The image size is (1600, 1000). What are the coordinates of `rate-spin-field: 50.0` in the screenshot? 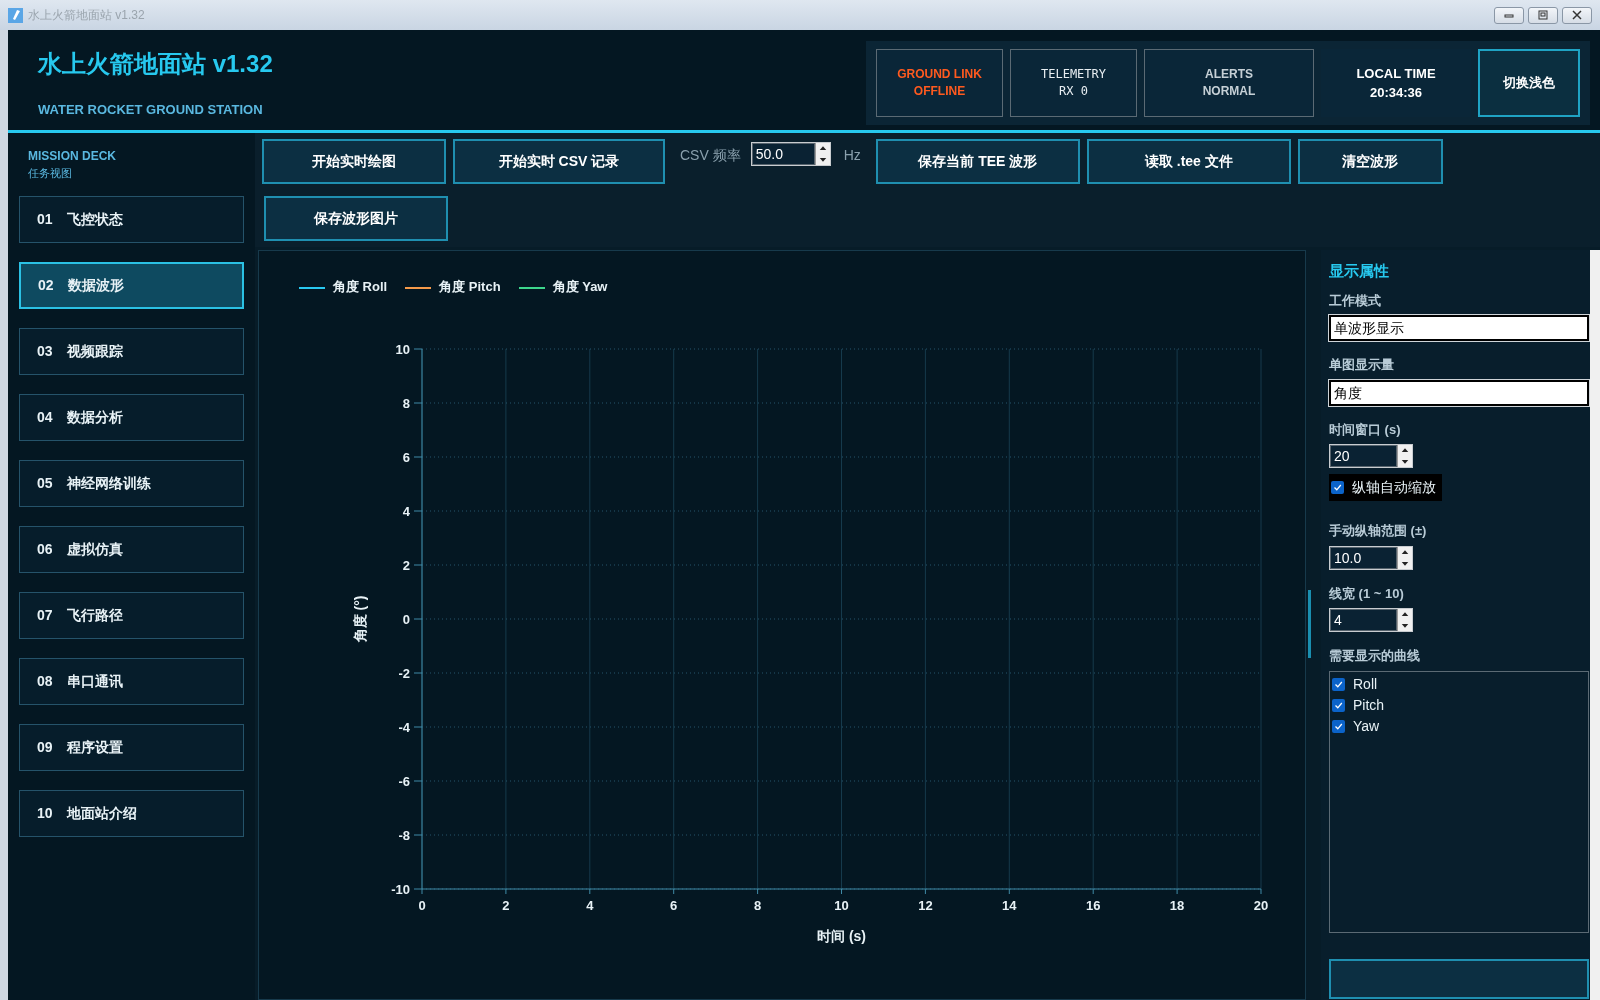 It's located at (790, 154).